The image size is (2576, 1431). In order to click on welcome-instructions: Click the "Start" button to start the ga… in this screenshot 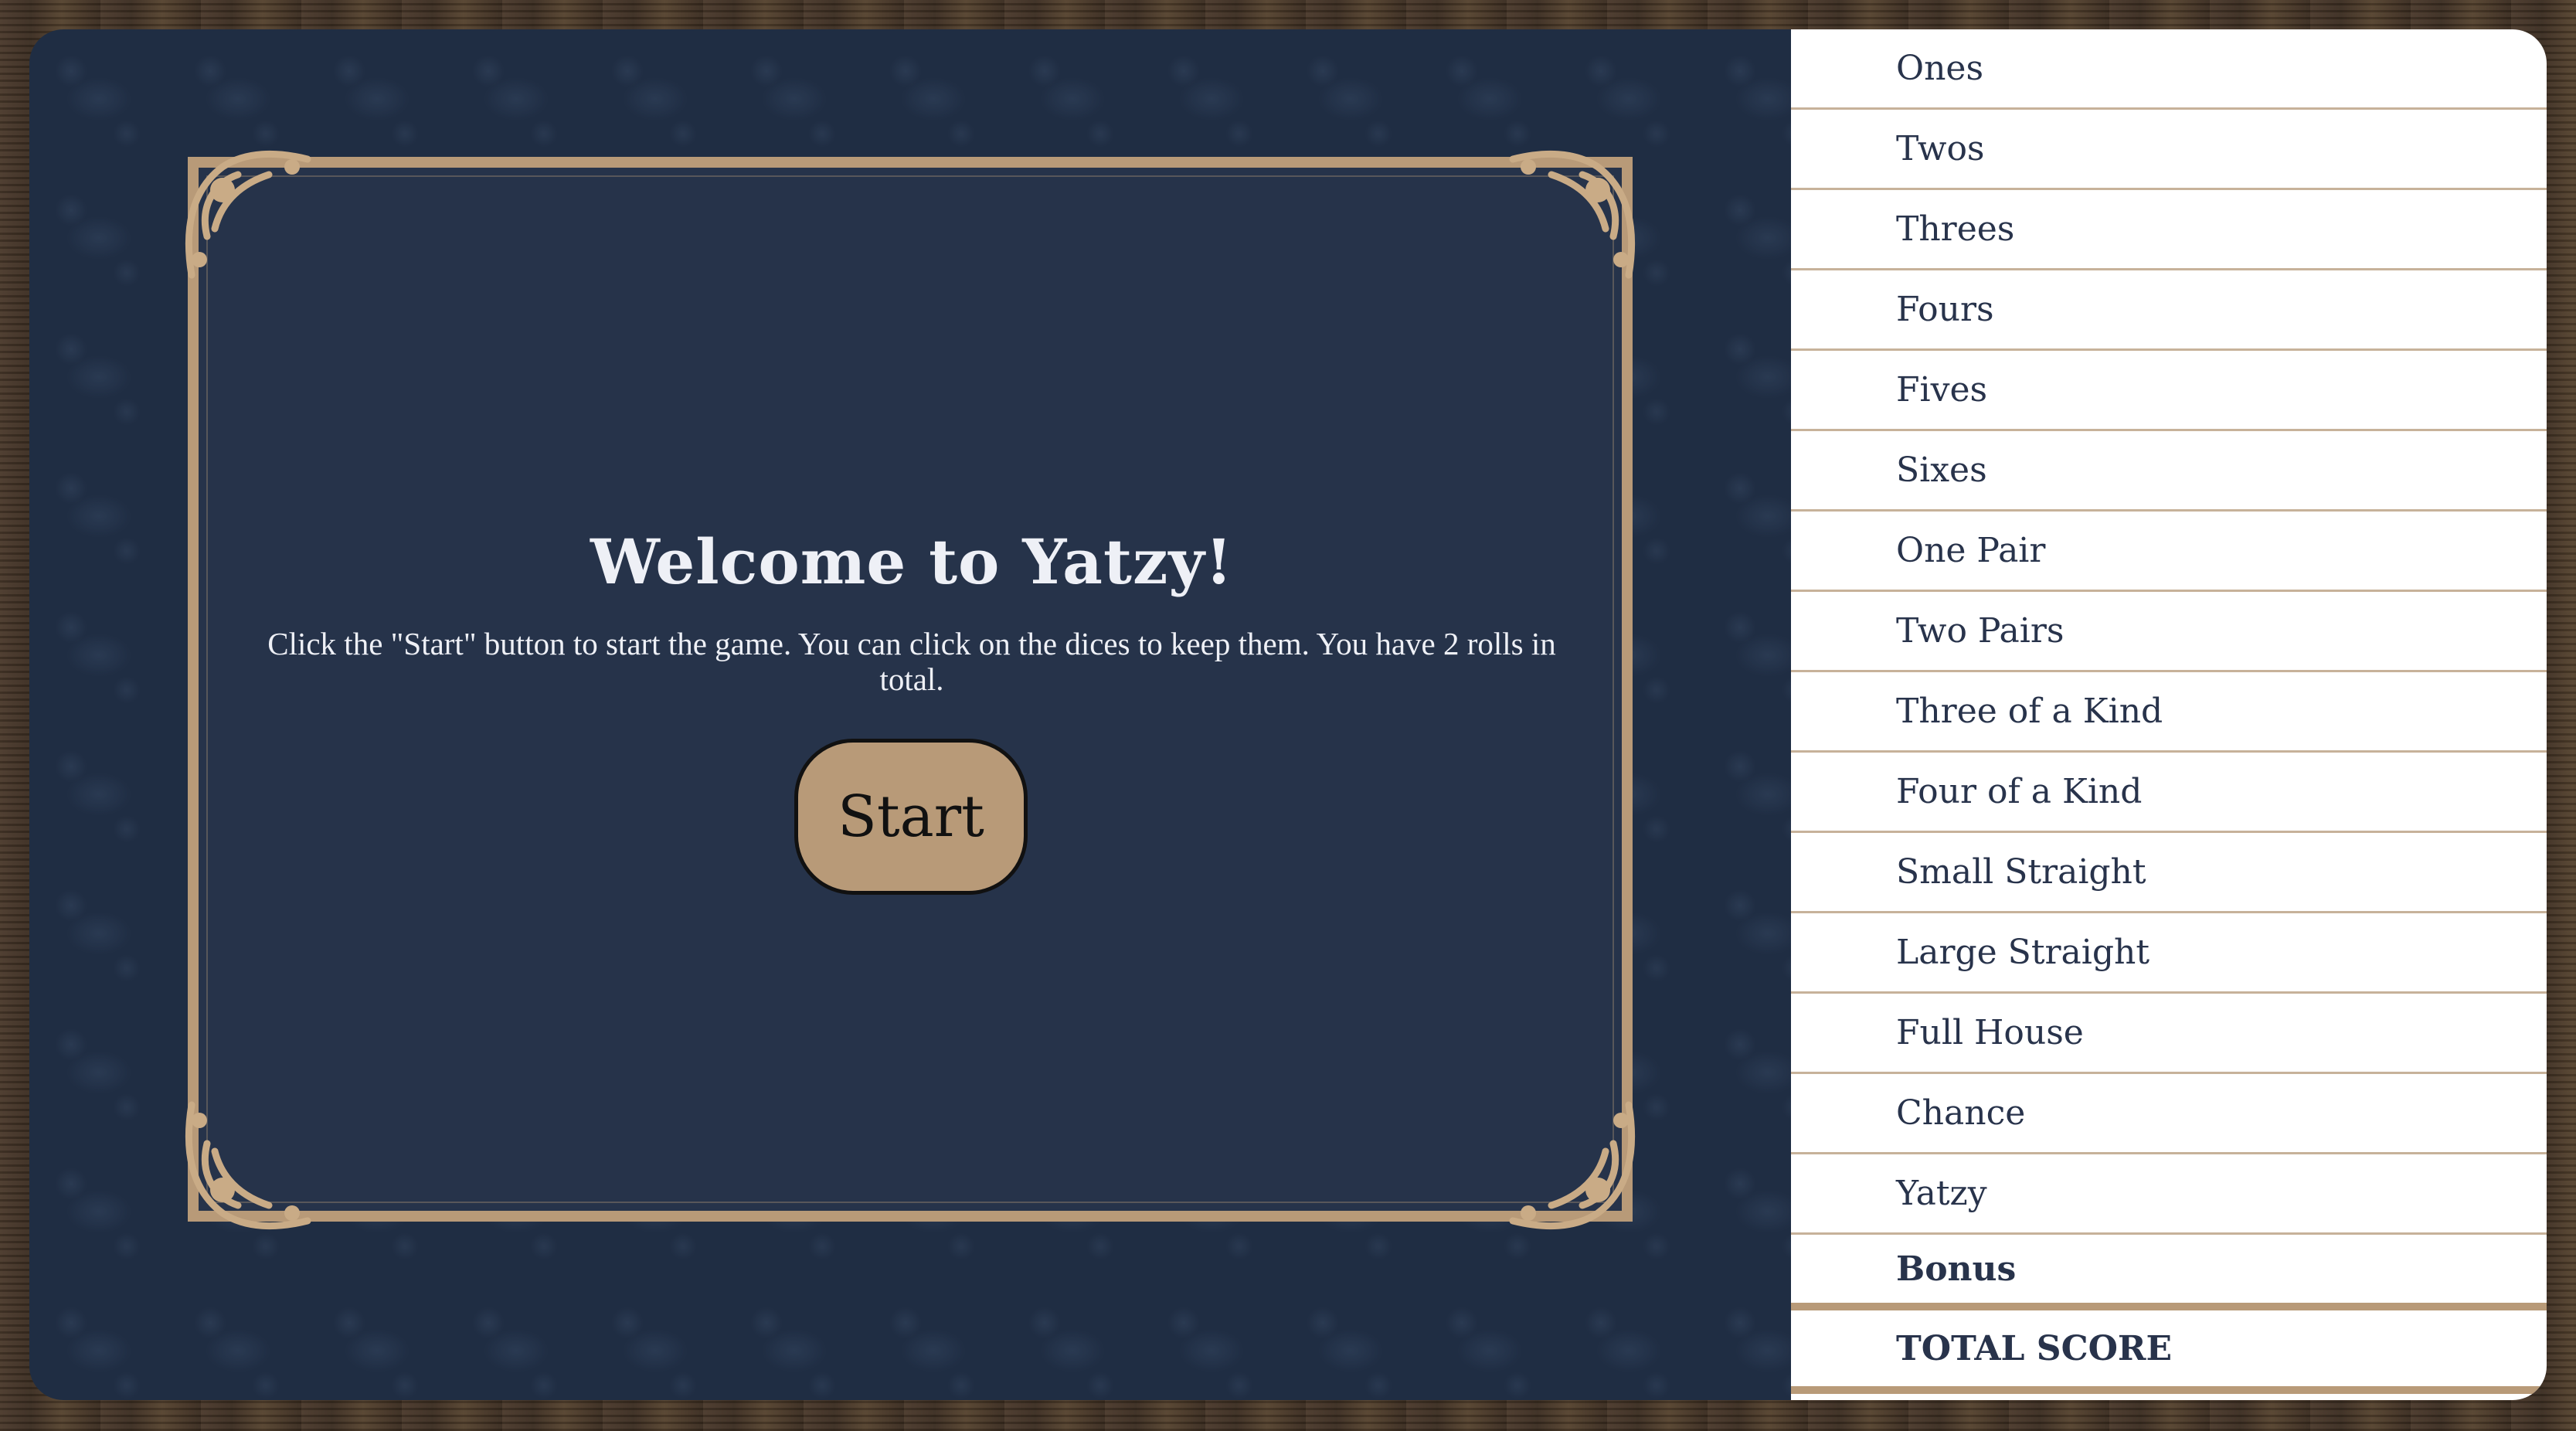, I will do `click(911, 661)`.